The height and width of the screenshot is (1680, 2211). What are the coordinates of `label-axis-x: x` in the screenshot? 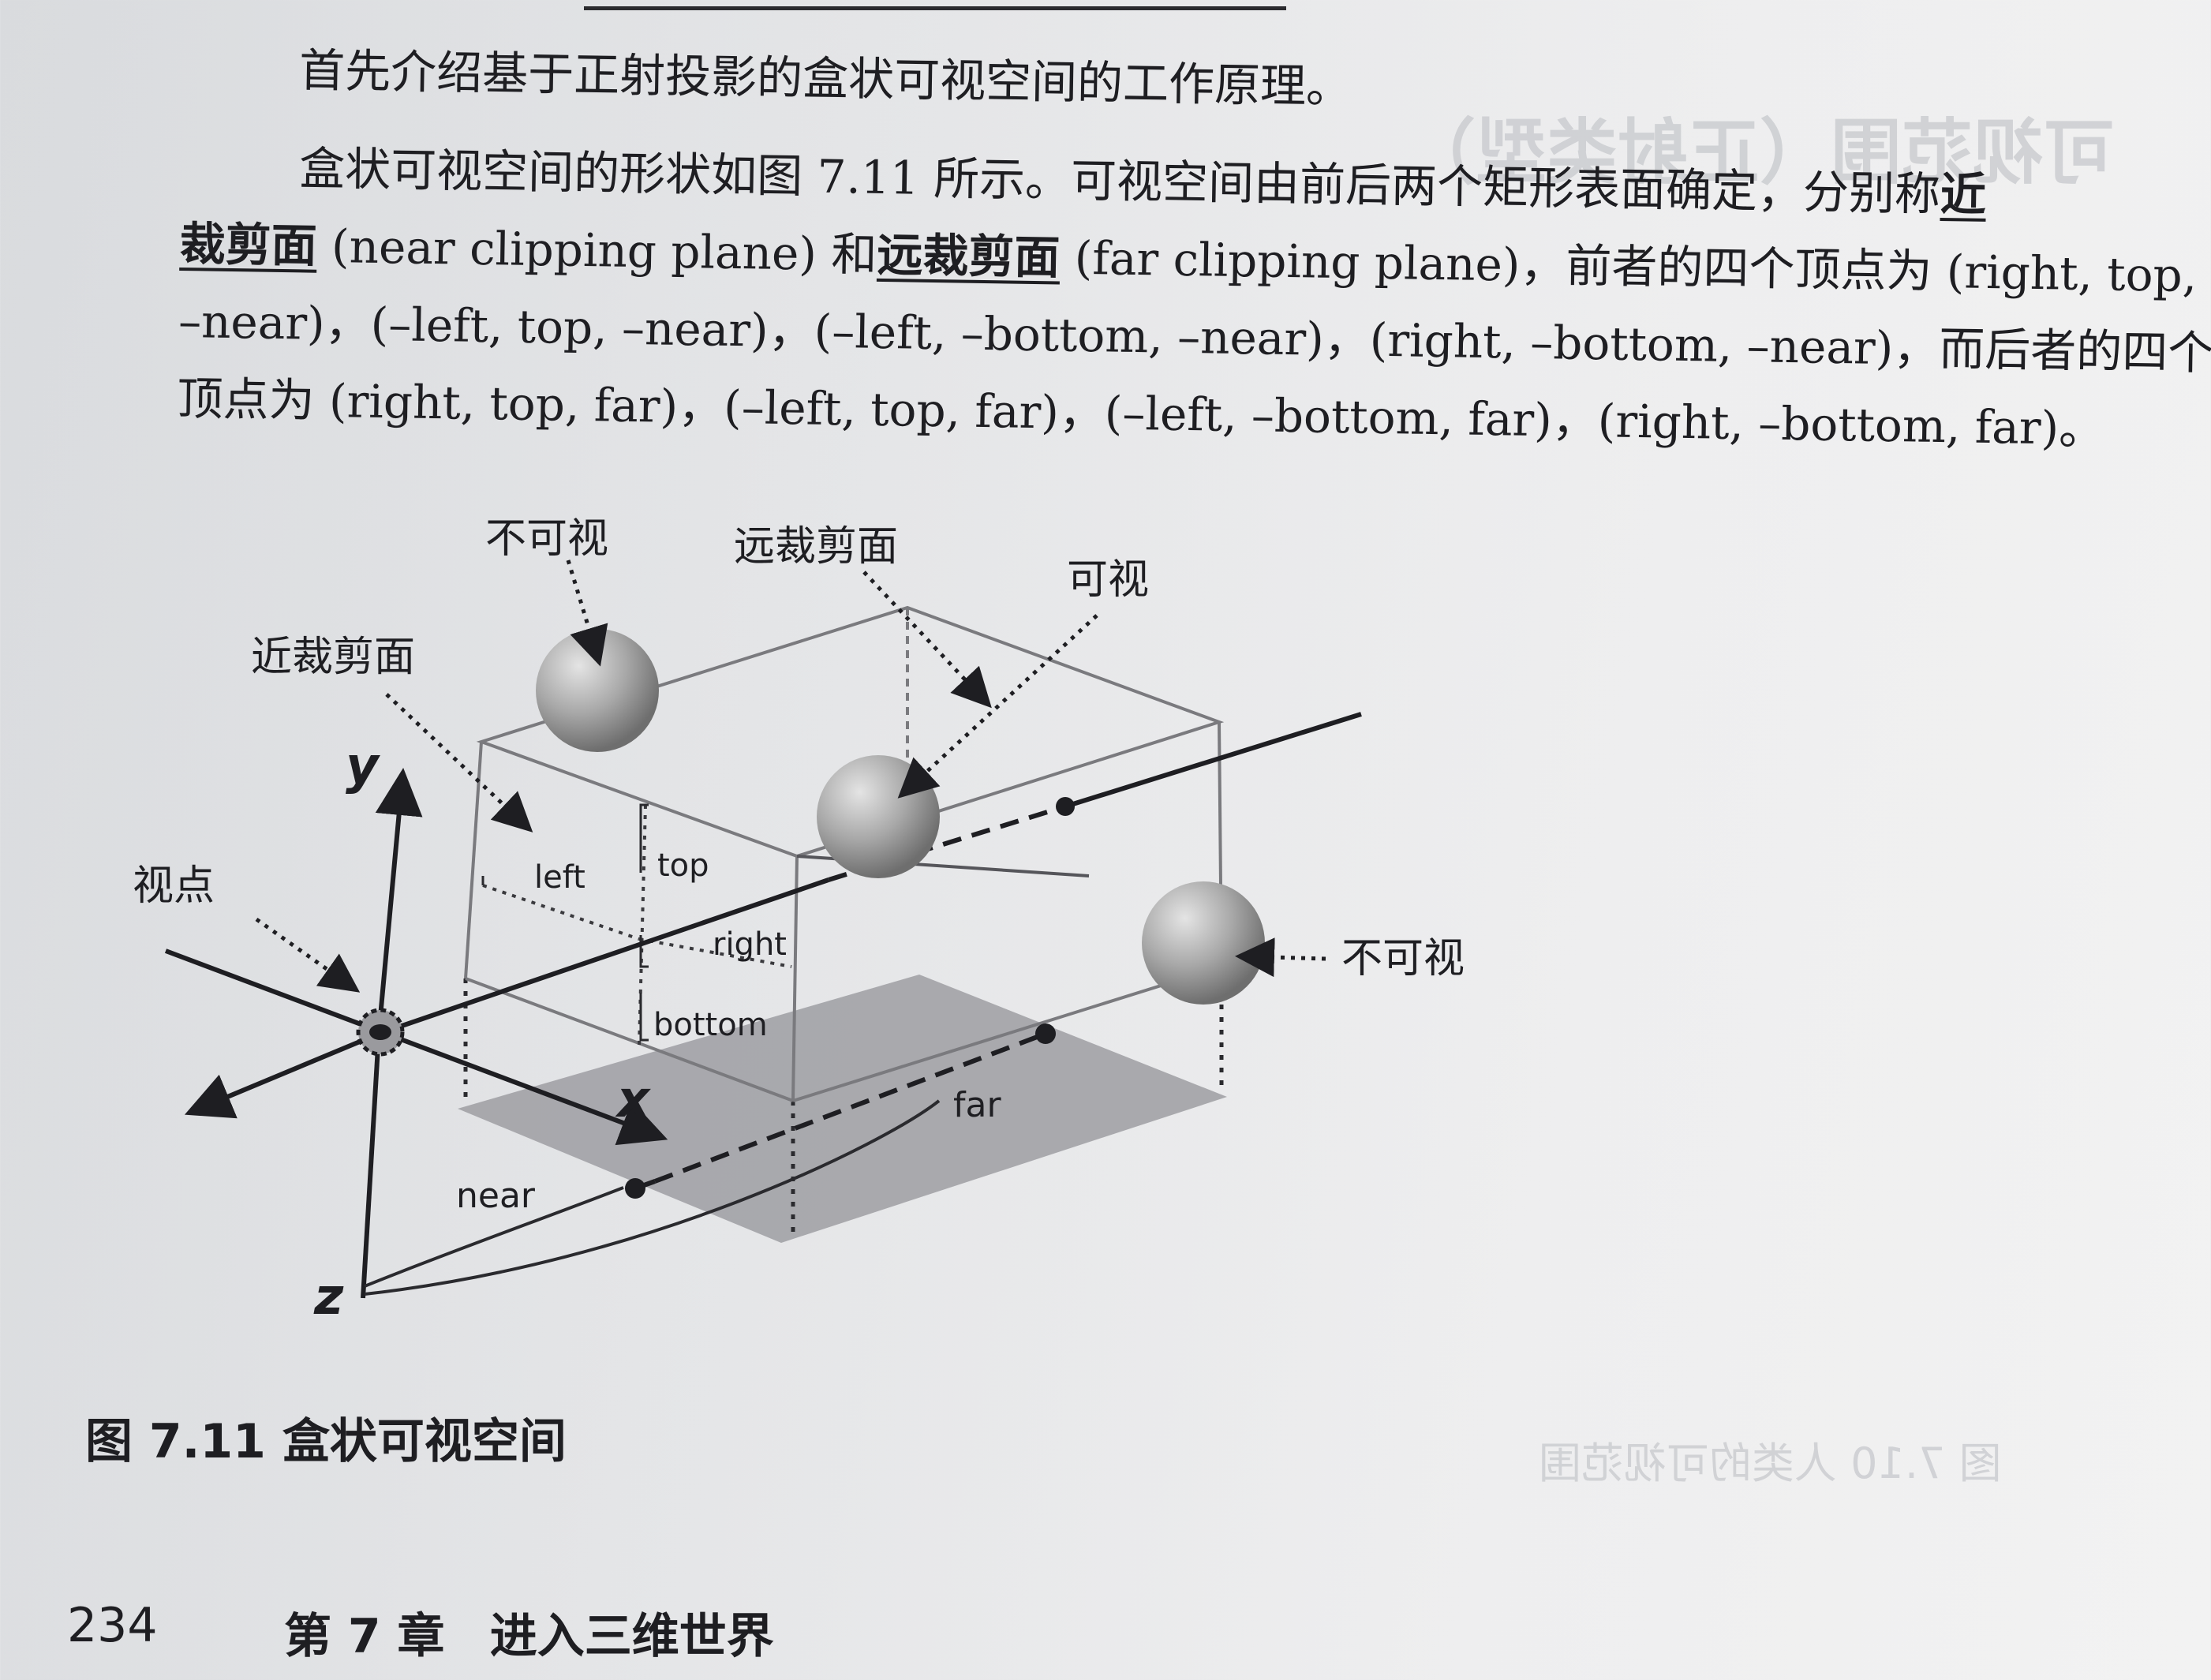 It's located at (633, 1100).